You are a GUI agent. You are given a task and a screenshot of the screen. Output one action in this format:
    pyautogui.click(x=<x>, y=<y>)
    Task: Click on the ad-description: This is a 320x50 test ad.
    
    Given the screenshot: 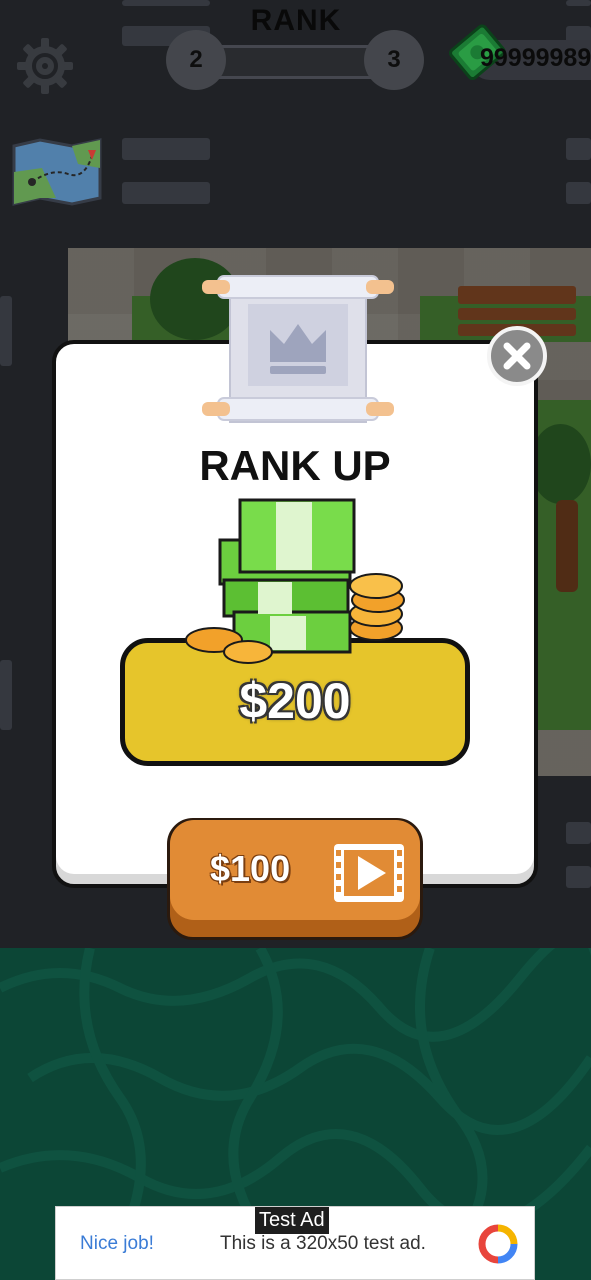 What is the action you would take?
    pyautogui.click(x=323, y=1244)
    